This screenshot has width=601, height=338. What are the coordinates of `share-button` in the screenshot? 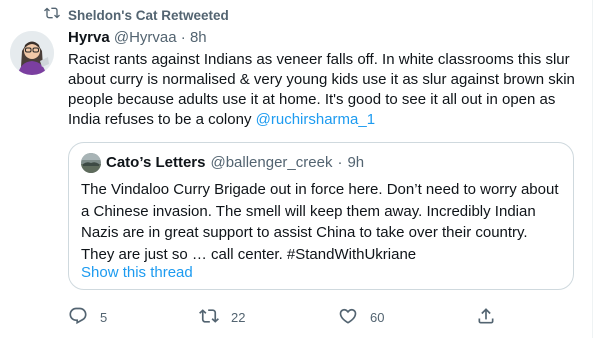 It's located at (486, 317).